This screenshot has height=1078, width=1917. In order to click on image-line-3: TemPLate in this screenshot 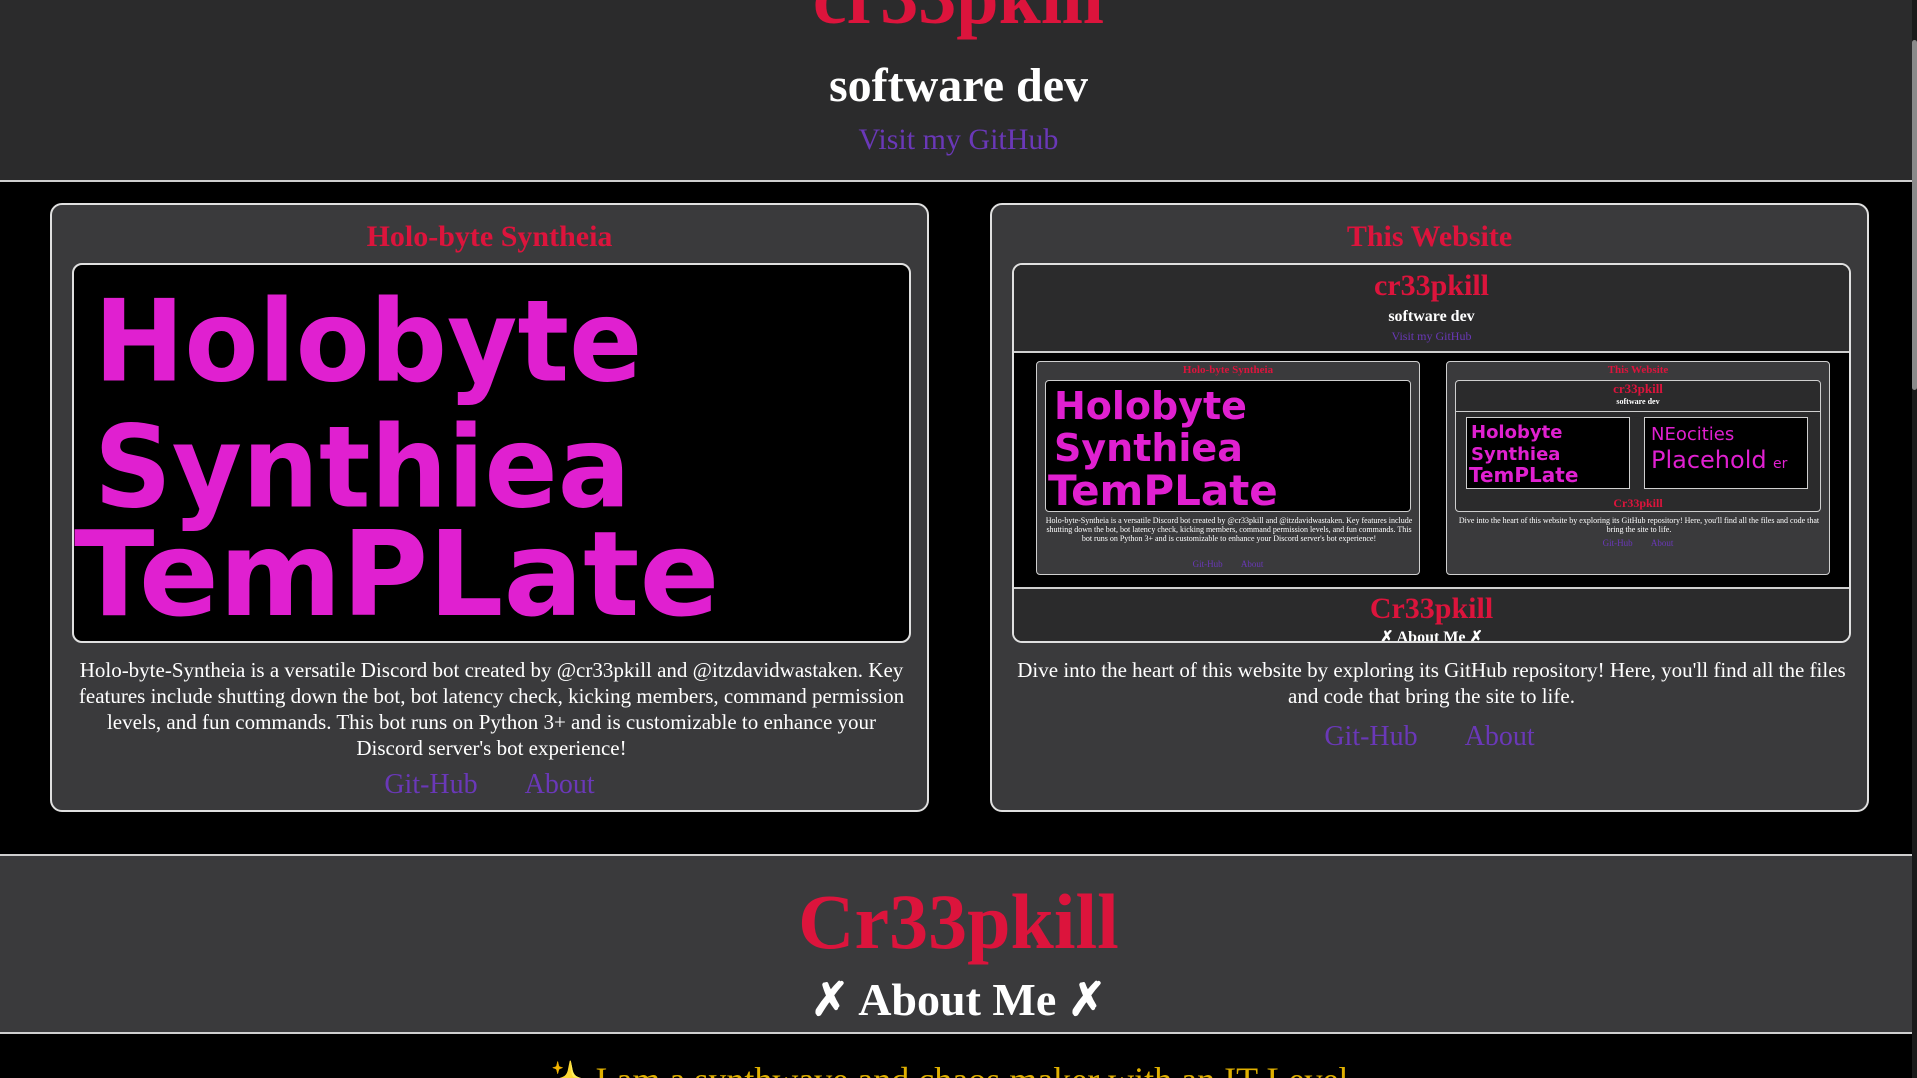, I will do `click(397, 574)`.